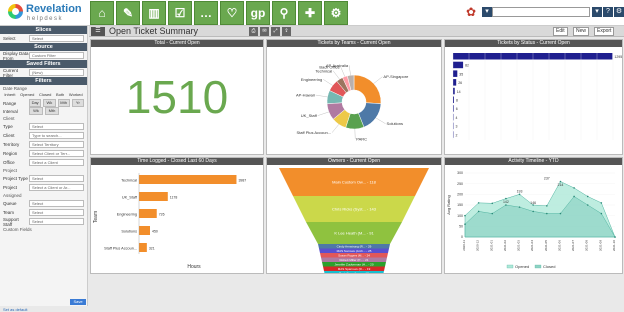 The height and width of the screenshot is (312, 624). I want to click on gp-icon: gp, so click(258, 13).